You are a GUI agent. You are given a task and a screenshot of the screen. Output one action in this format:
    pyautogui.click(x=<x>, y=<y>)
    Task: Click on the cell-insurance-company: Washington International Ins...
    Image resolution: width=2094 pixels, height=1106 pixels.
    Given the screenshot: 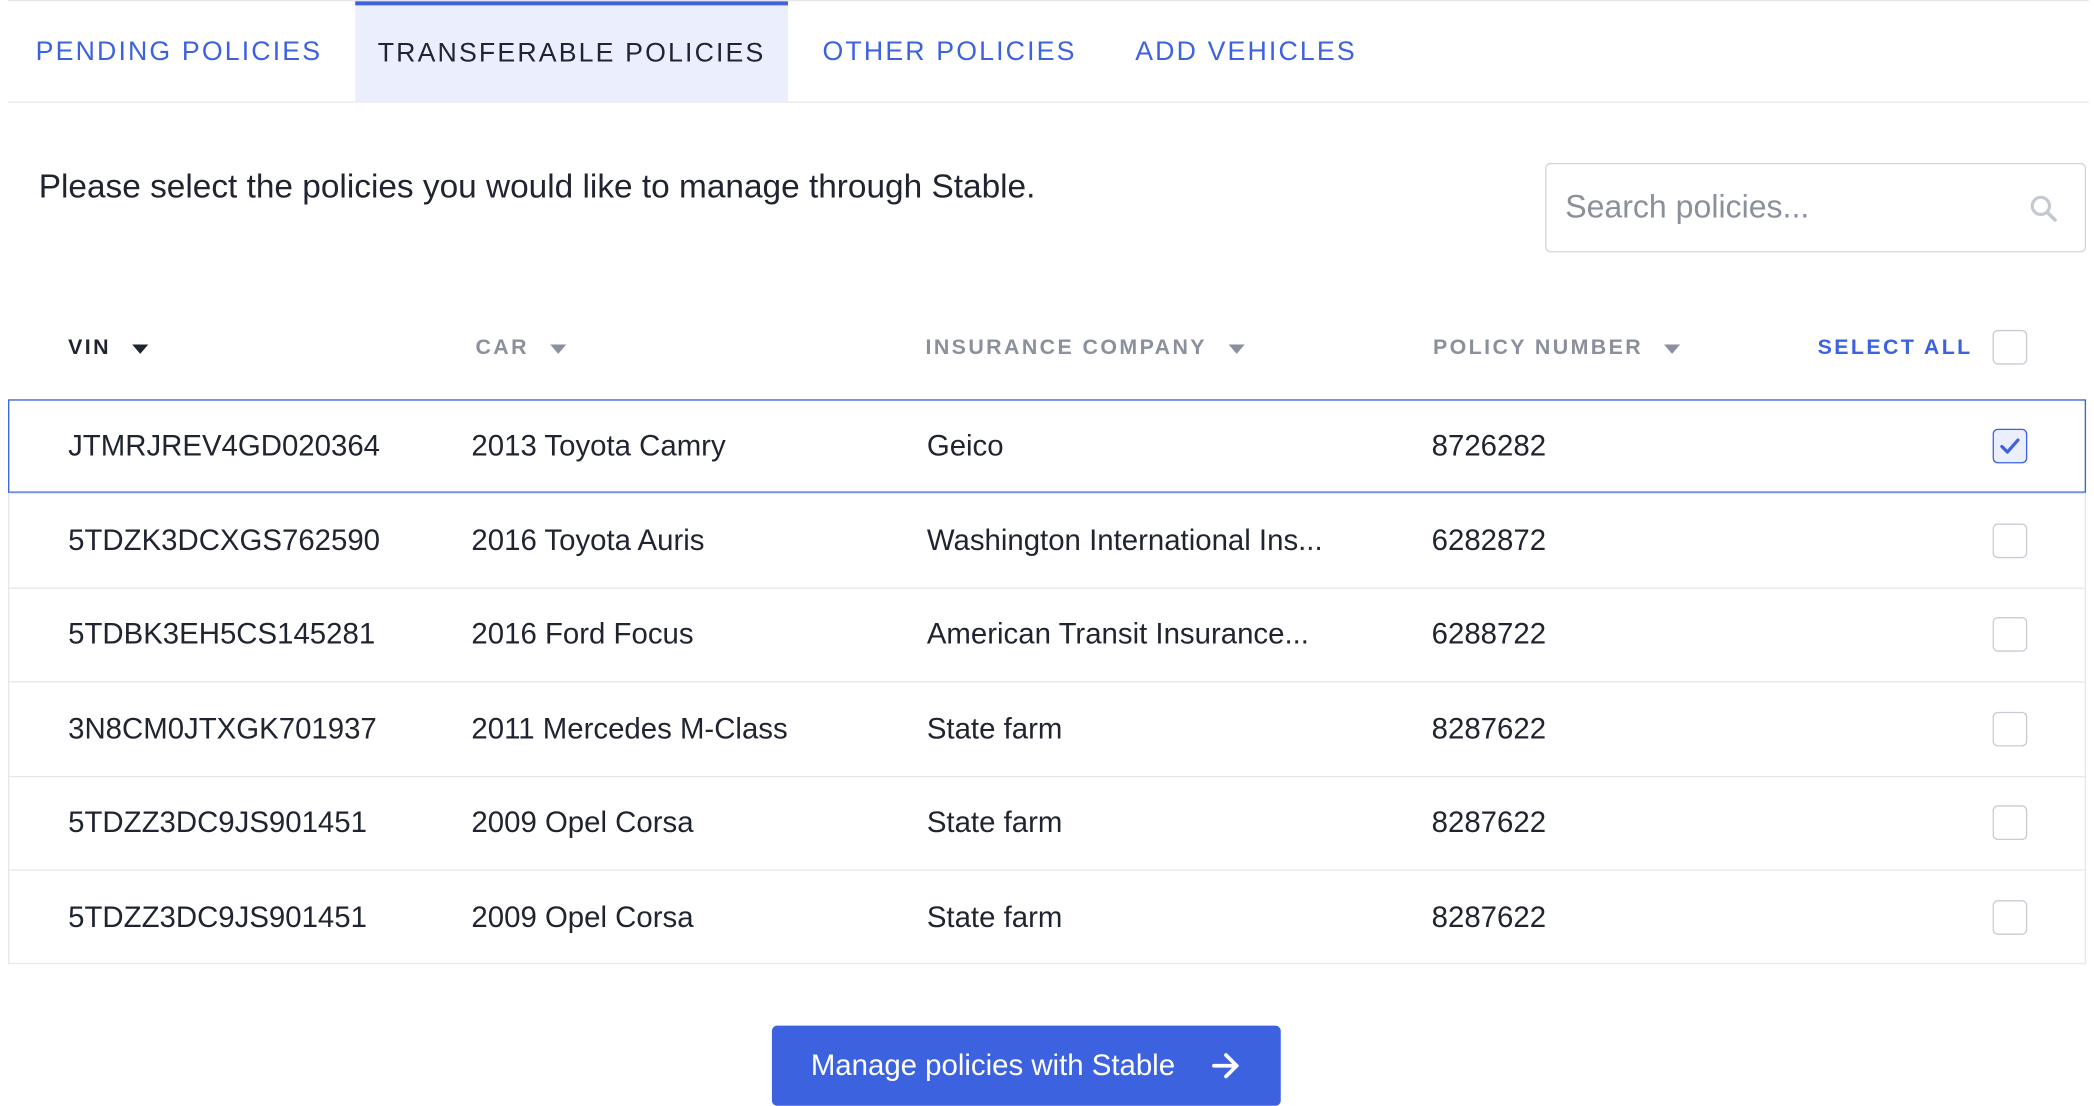 What is the action you would take?
    pyautogui.click(x=1124, y=540)
    